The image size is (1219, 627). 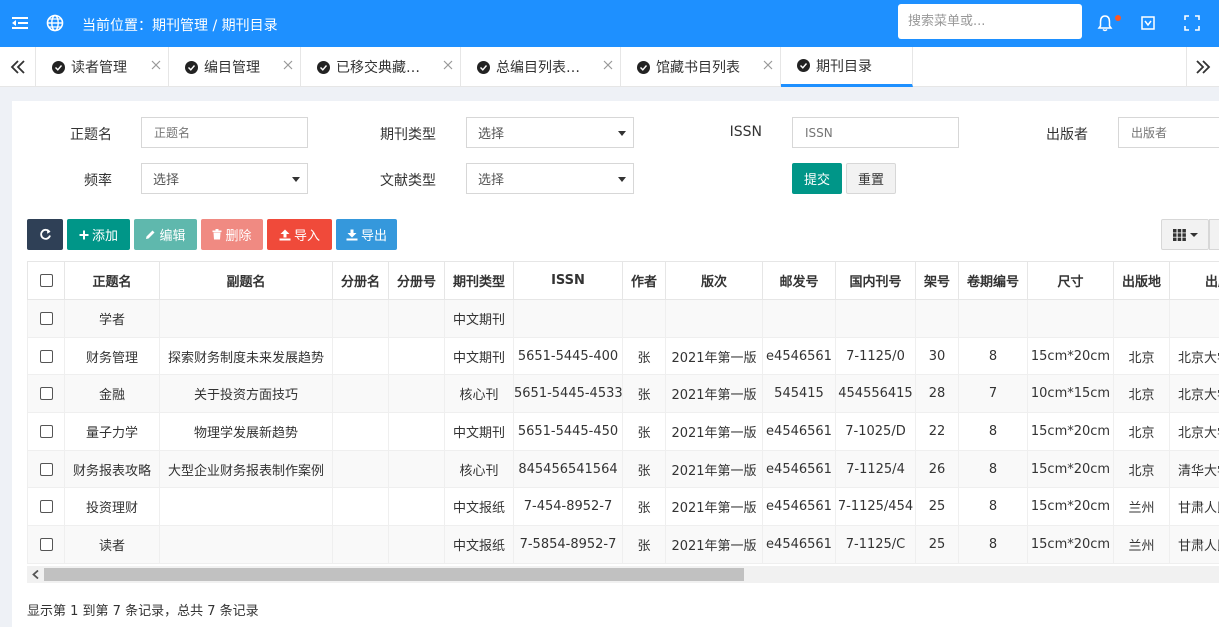 I want to click on table-cell: e4546561, so click(x=799, y=356).